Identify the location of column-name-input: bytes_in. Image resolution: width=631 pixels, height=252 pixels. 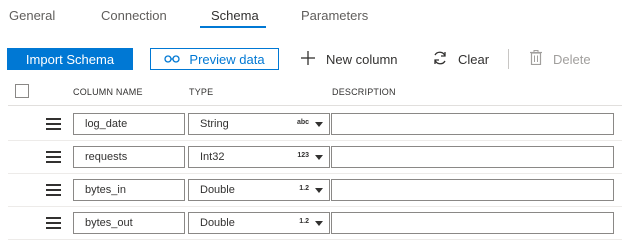
(129, 190).